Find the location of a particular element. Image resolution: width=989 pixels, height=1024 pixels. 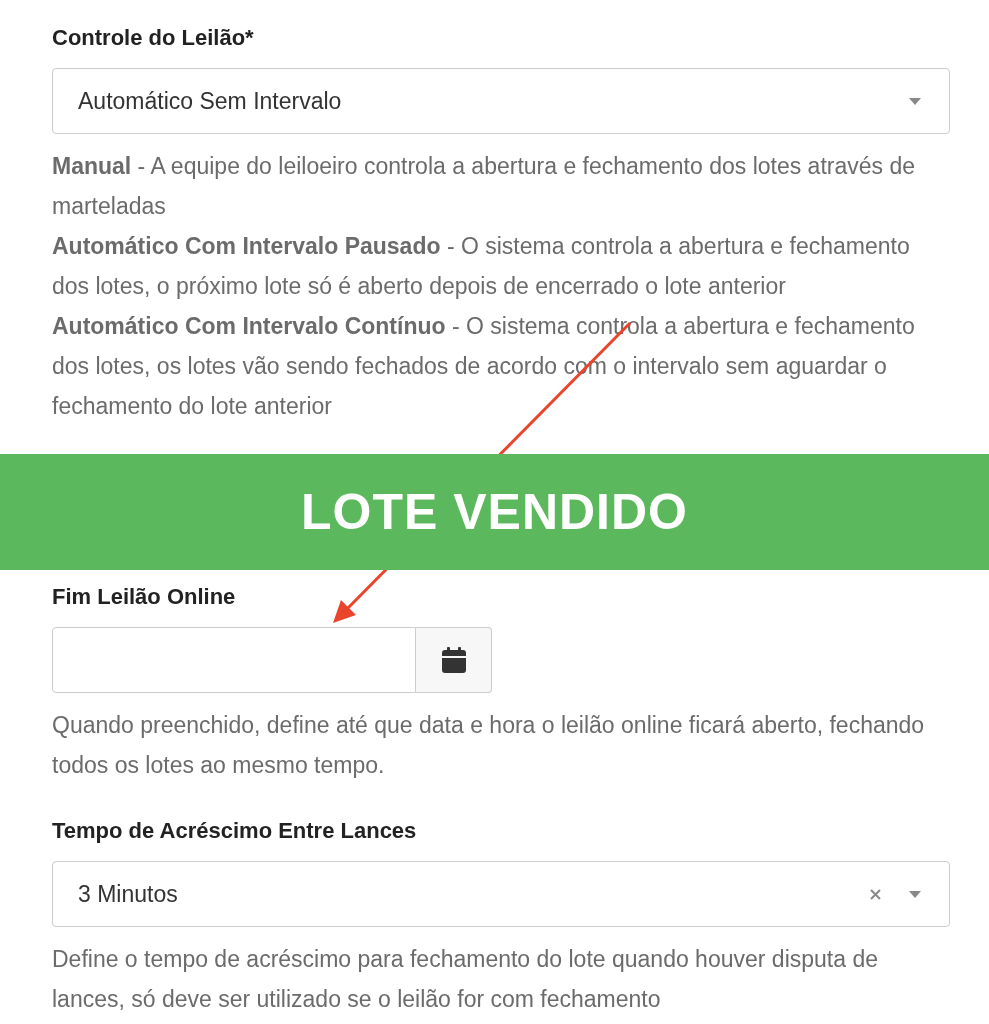

clear-icon is located at coordinates (875, 894).